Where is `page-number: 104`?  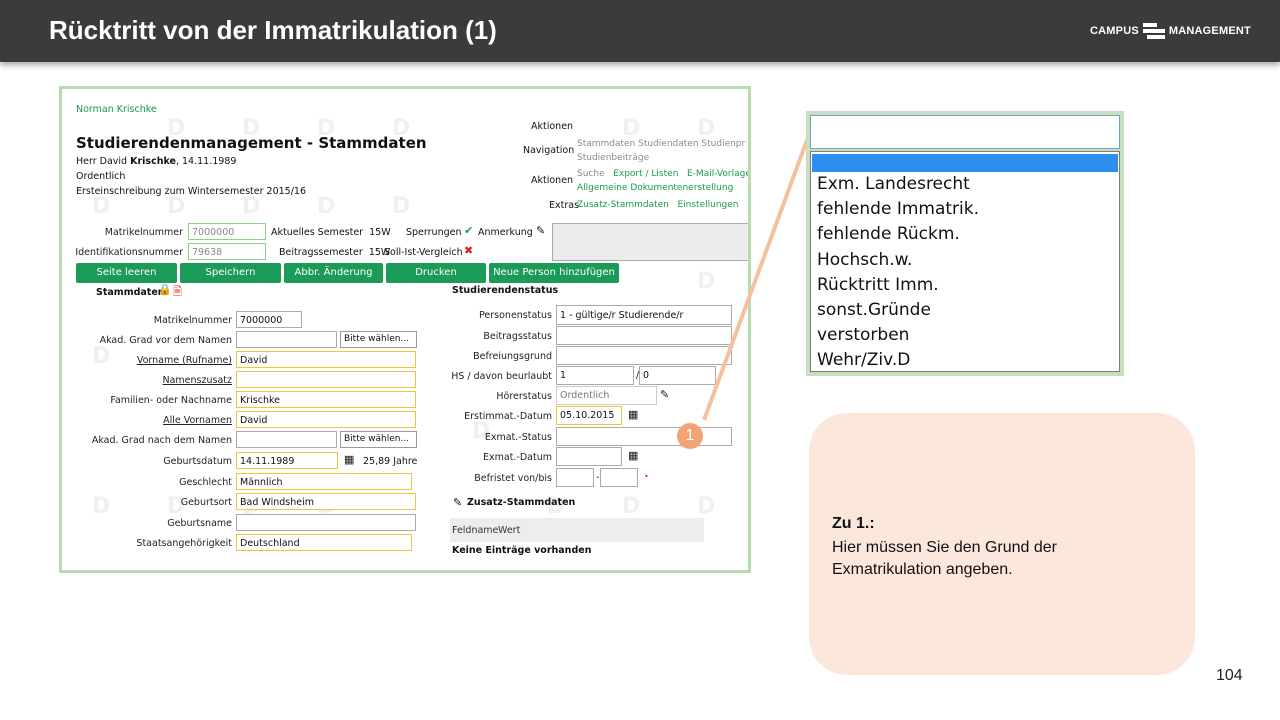 page-number: 104 is located at coordinates (1229, 675).